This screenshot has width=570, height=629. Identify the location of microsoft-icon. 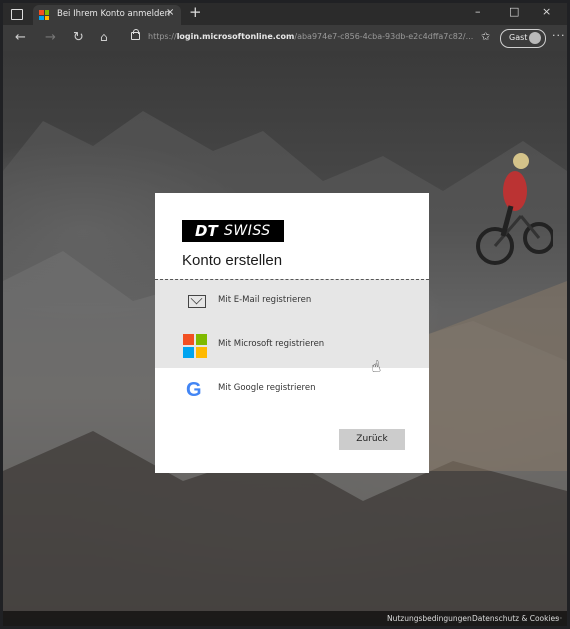
(195, 346).